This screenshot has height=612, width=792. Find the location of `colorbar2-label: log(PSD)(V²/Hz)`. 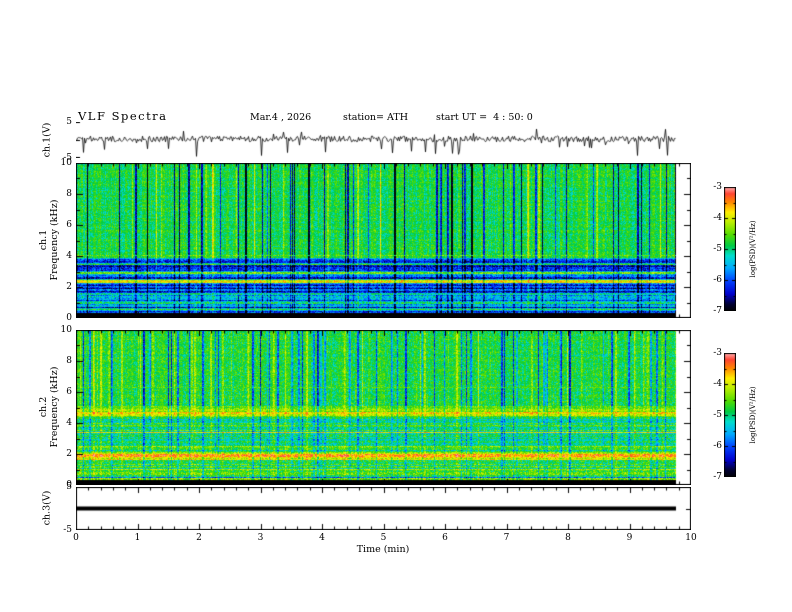

colorbar2-label: log(PSD)(V²/Hz) is located at coordinates (753, 415).